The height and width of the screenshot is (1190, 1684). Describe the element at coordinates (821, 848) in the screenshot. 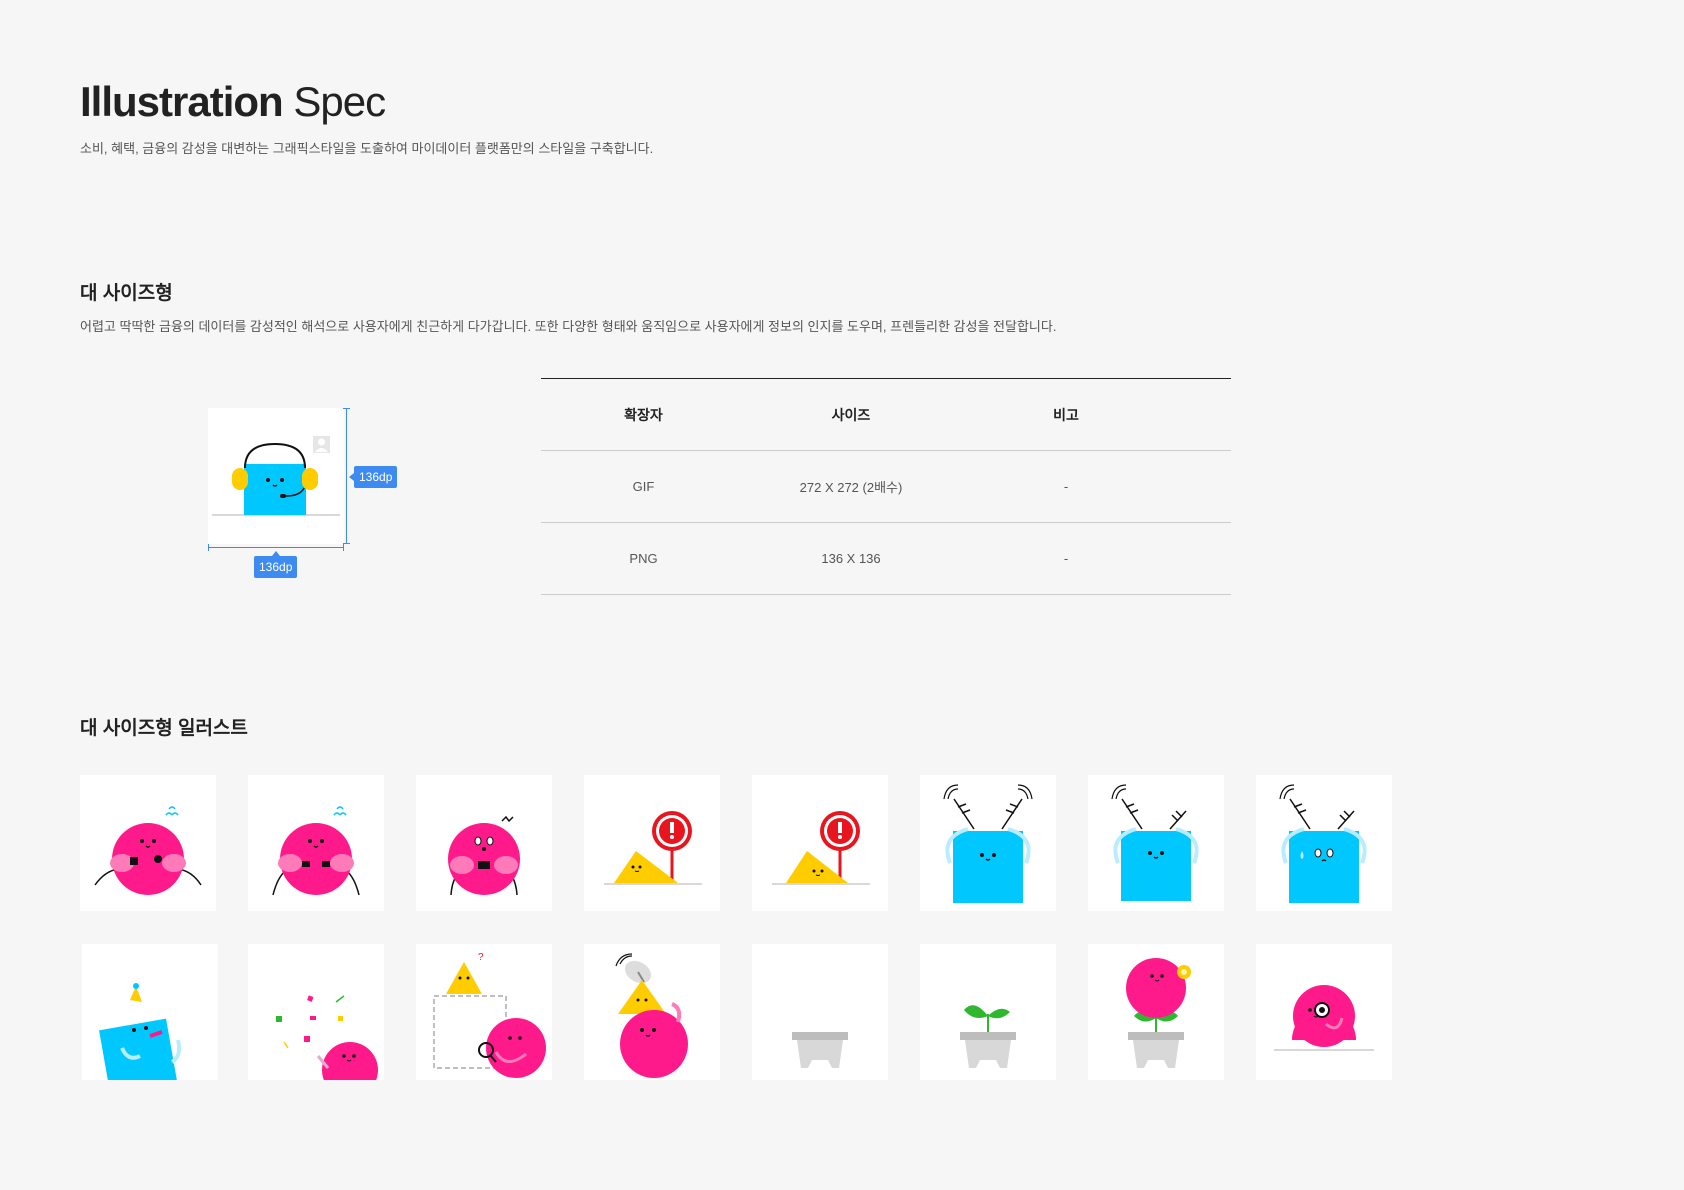

I see `yellow-triangle-warning-alt-icon` at that location.